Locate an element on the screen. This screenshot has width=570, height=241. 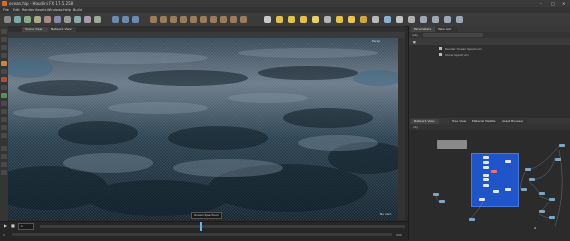
handle-tool-icon is located at coordinates (4, 63).